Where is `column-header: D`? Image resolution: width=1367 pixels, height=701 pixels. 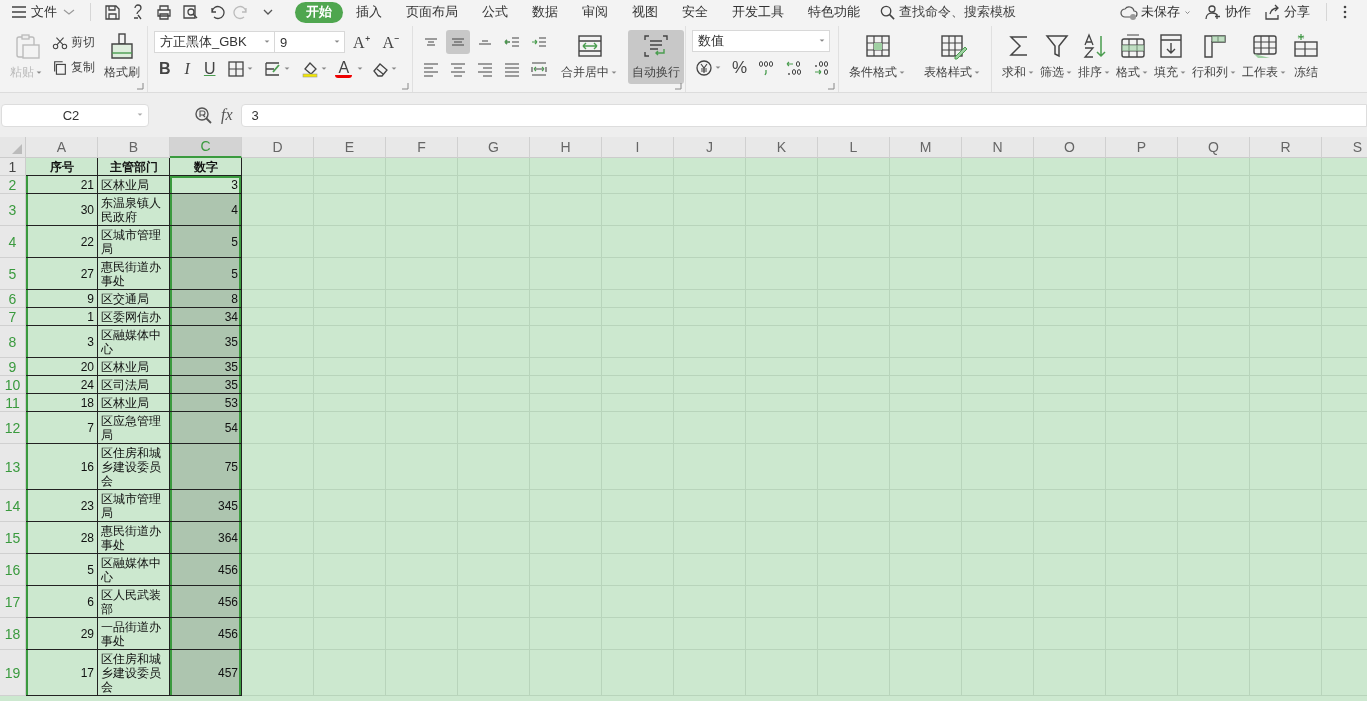
column-header: D is located at coordinates (278, 147).